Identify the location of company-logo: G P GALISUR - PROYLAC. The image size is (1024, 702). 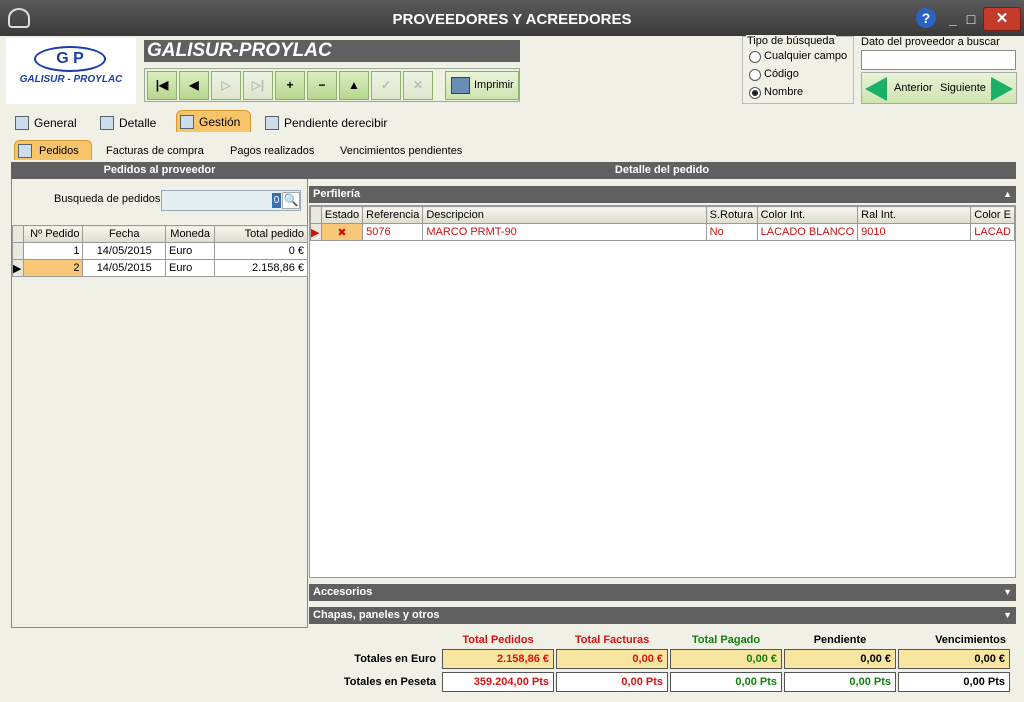
(71, 71).